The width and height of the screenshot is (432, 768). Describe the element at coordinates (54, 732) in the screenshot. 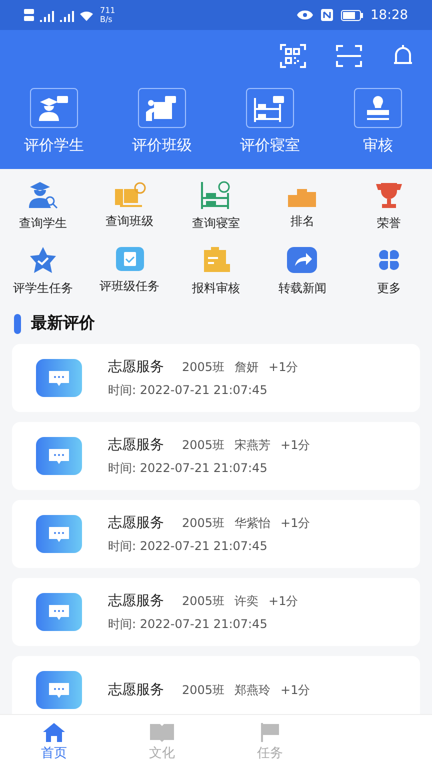

I see `home-icon` at that location.